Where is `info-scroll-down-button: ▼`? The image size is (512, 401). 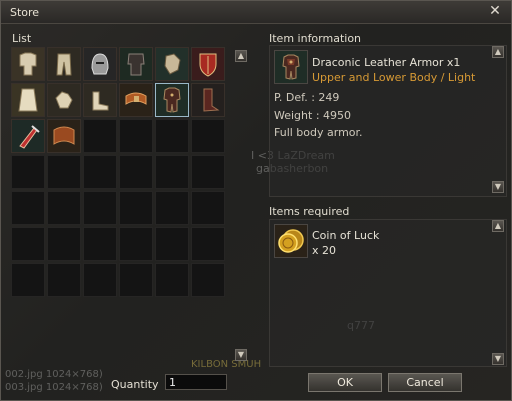
info-scroll-down-button: ▼ is located at coordinates (498, 187).